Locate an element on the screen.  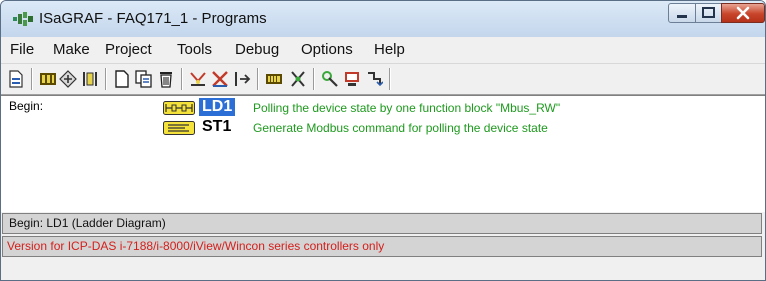
conversion-tables-icon is located at coordinates (68, 79).